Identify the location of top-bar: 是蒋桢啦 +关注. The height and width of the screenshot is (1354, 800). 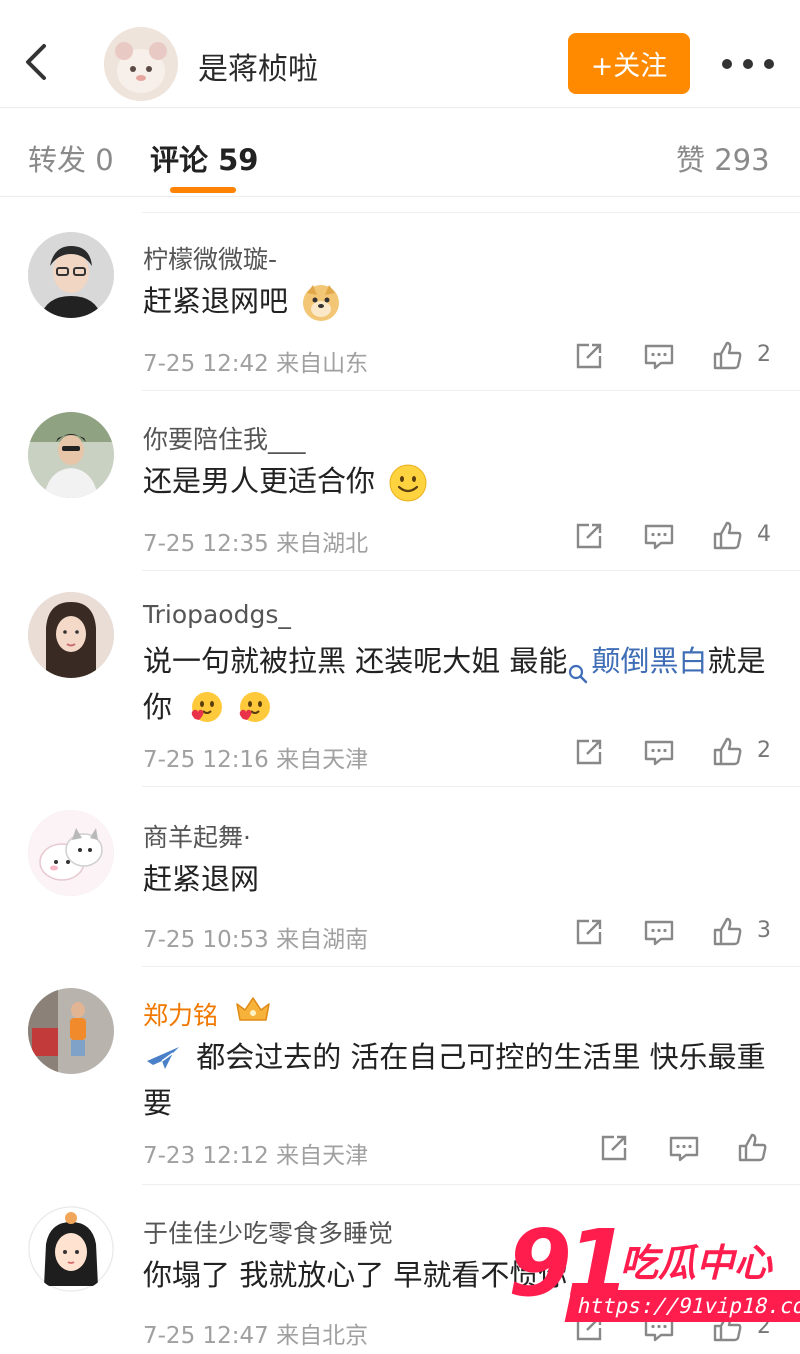
(400, 54).